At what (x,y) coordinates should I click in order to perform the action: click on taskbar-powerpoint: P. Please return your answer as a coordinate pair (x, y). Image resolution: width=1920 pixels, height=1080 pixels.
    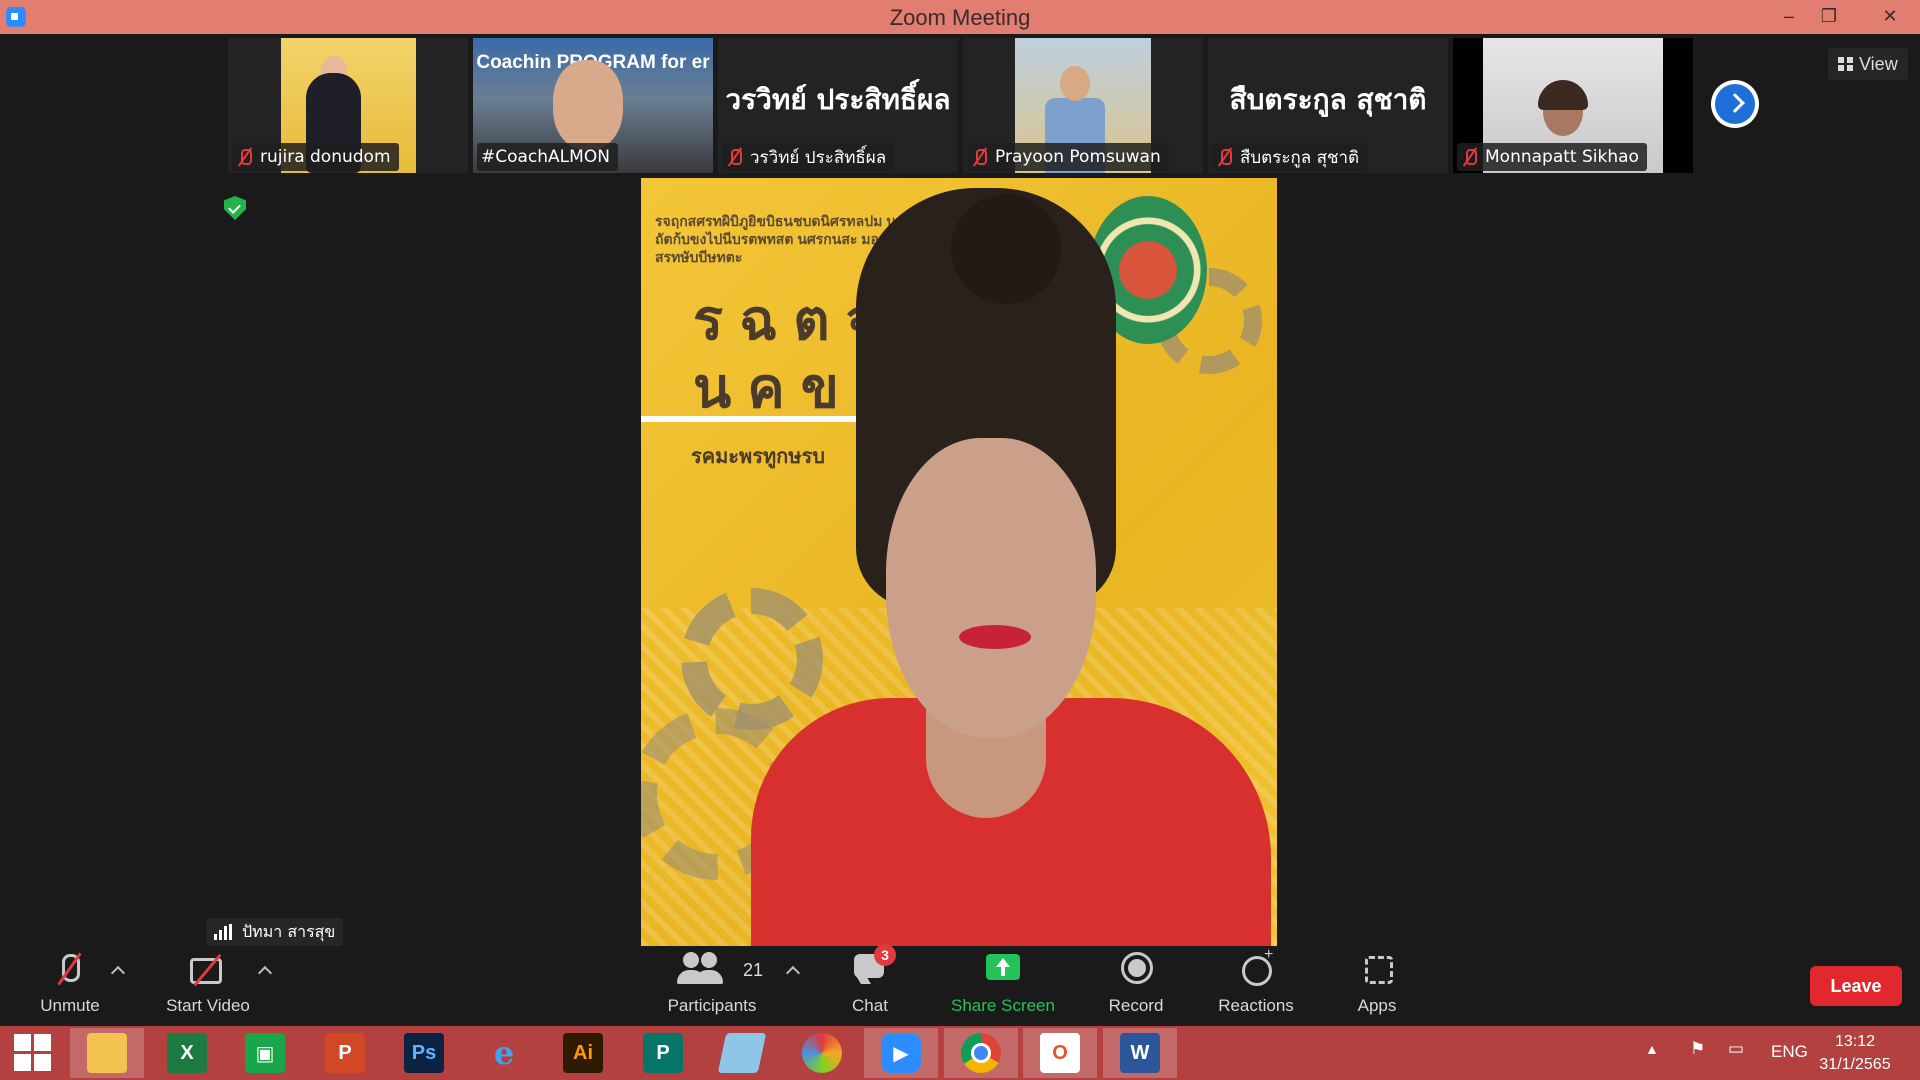
    Looking at the image, I should click on (345, 1053).